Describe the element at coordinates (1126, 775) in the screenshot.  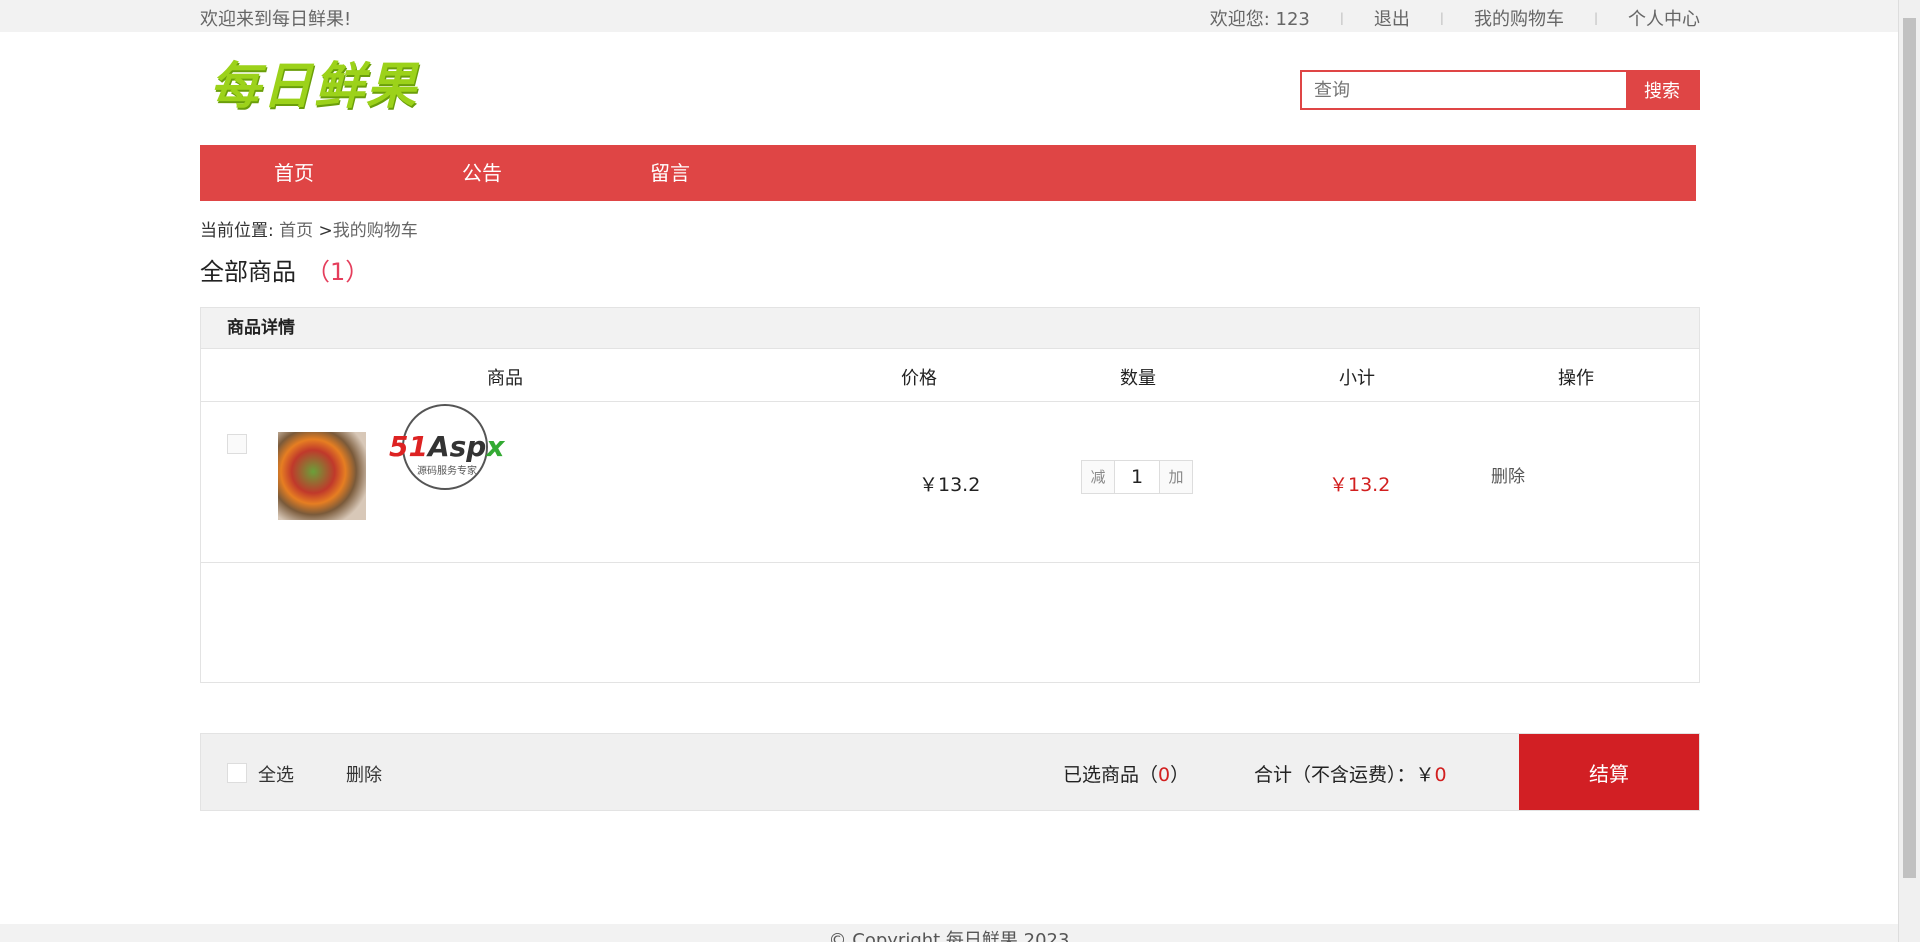
I see `selected-count: 已选商品（0）` at that location.